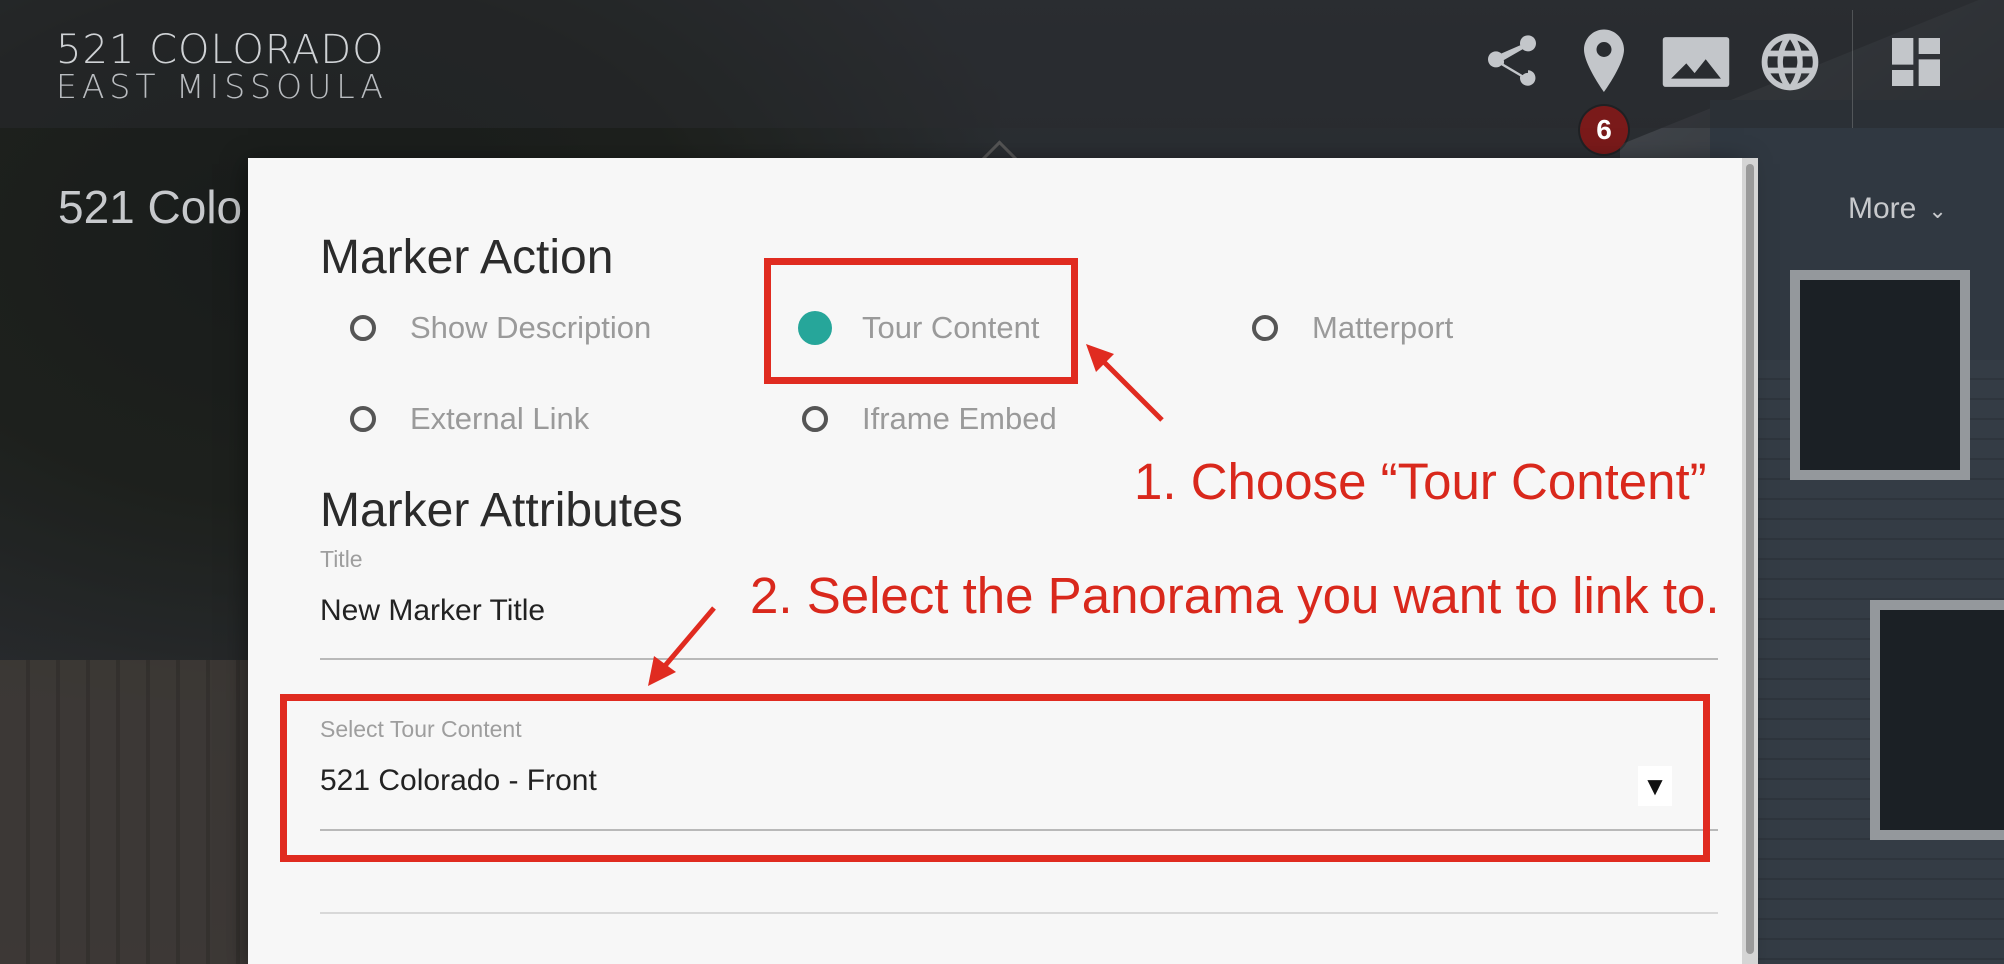 This screenshot has height=964, width=2004. Describe the element at coordinates (1916, 62) in the screenshot. I see `dashboard-icon` at that location.